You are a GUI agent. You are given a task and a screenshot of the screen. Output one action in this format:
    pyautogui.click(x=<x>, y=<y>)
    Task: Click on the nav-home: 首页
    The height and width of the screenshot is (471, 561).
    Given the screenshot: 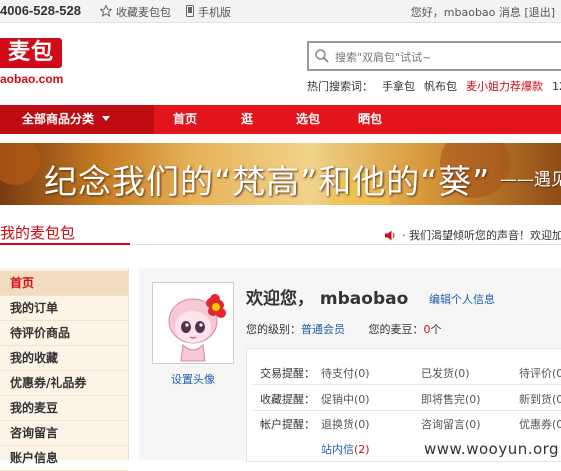 What is the action you would take?
    pyautogui.click(x=185, y=119)
    